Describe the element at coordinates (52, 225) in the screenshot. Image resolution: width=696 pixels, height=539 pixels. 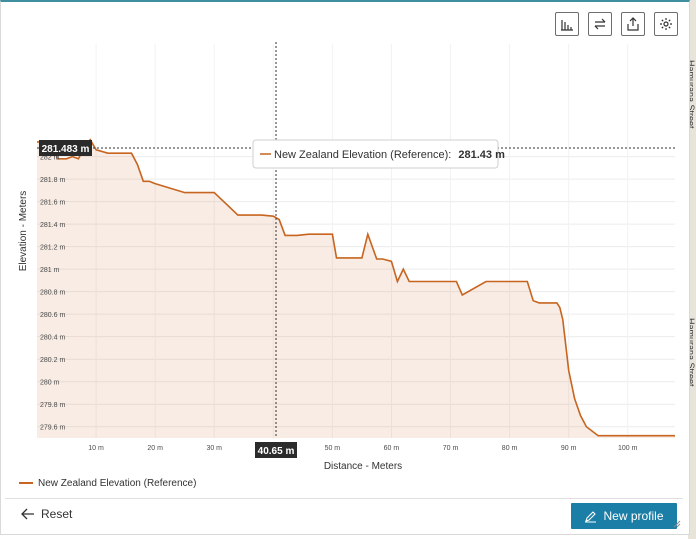
I see `y-tick-label: 281.4 m` at that location.